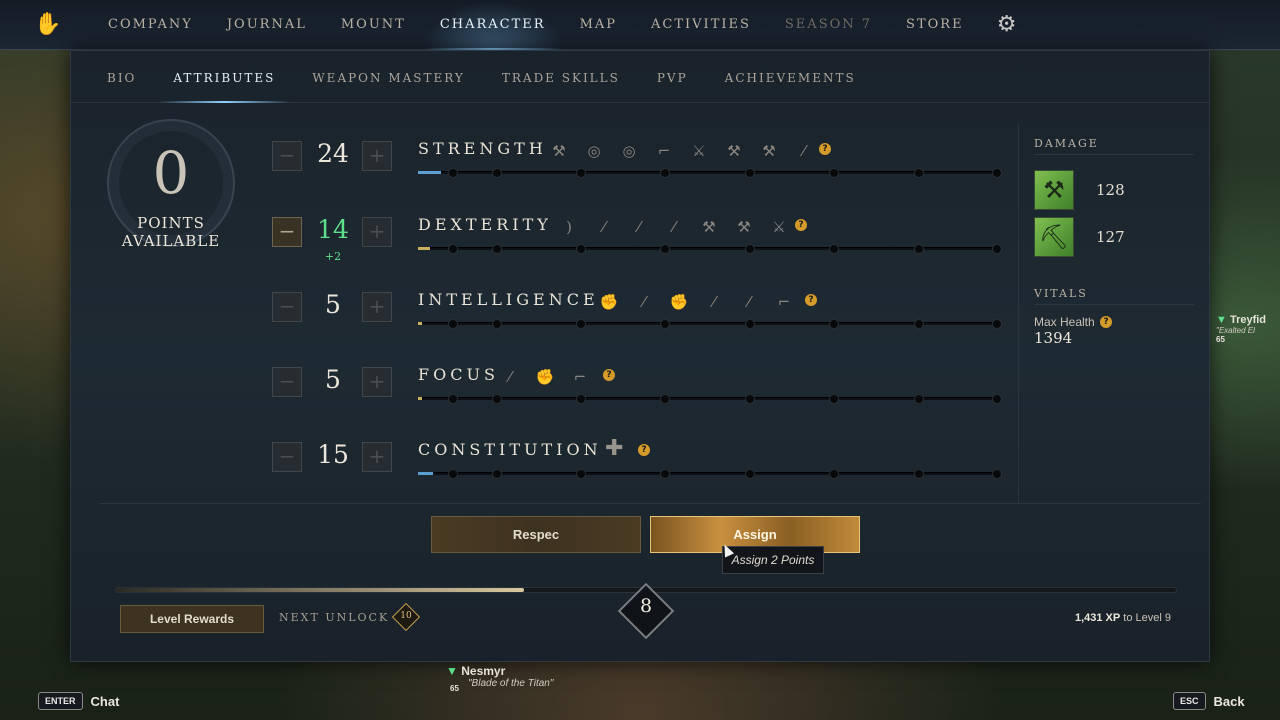  I want to click on back-shortcut: ESC Back, so click(1209, 701).